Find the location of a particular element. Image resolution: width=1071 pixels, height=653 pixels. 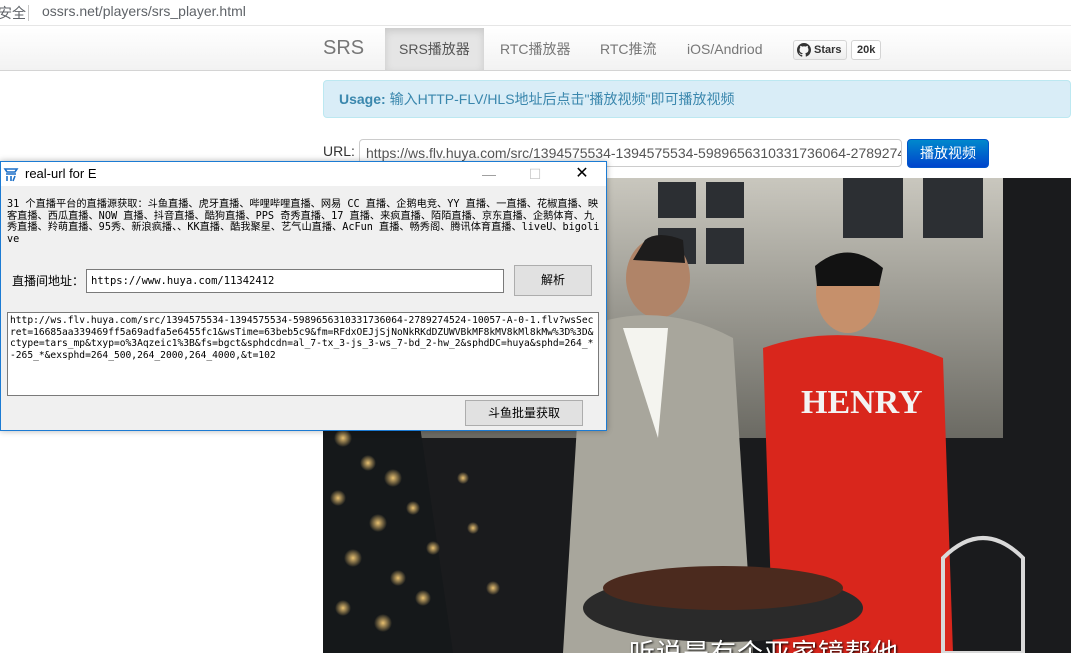

parse-button: 解析 is located at coordinates (553, 280).